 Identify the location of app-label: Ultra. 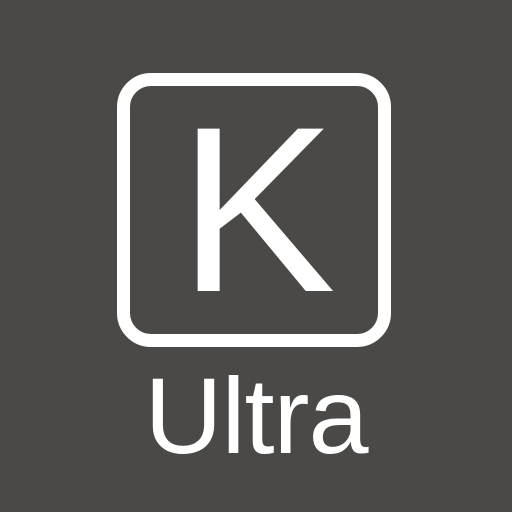
(256, 415).